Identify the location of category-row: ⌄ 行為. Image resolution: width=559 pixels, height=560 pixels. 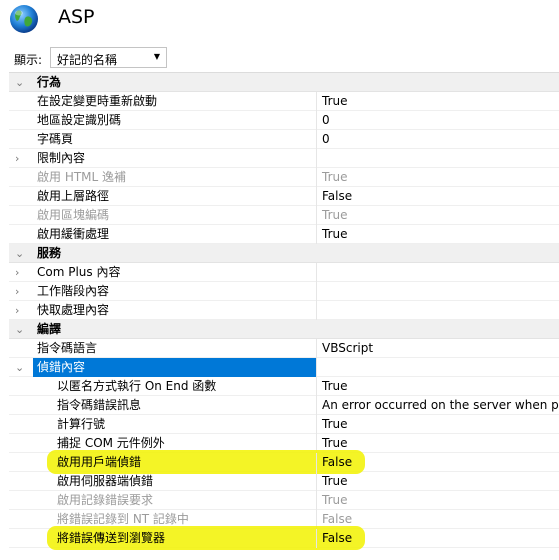
(284, 82).